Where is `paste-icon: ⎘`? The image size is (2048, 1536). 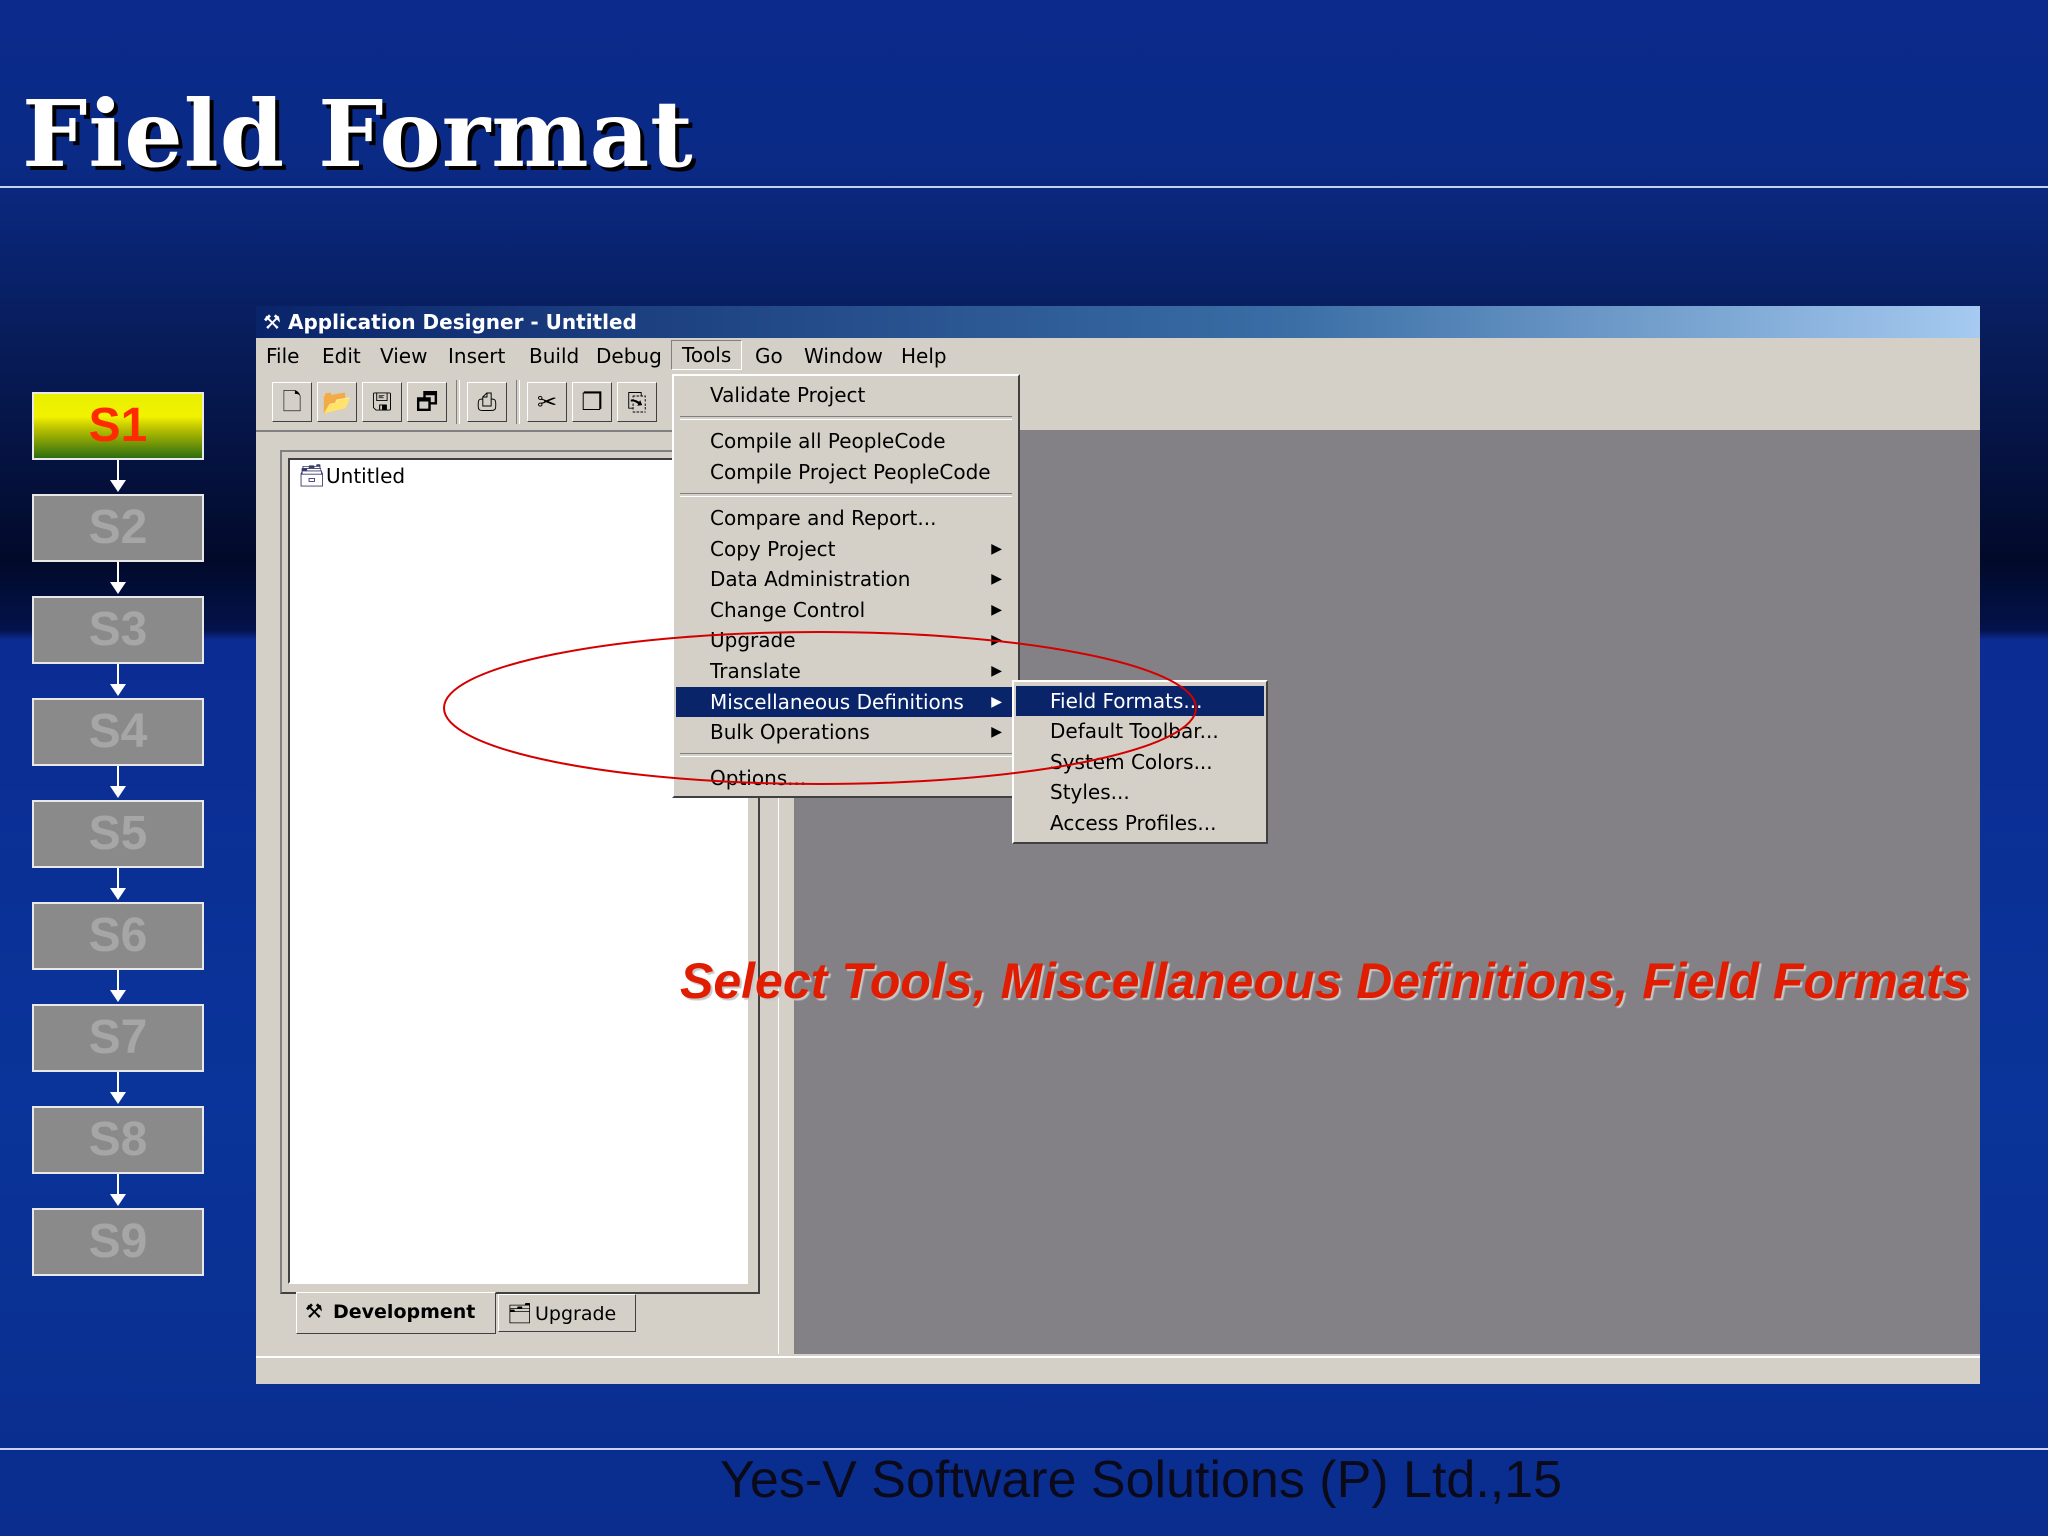
paste-icon: ⎘ is located at coordinates (637, 402).